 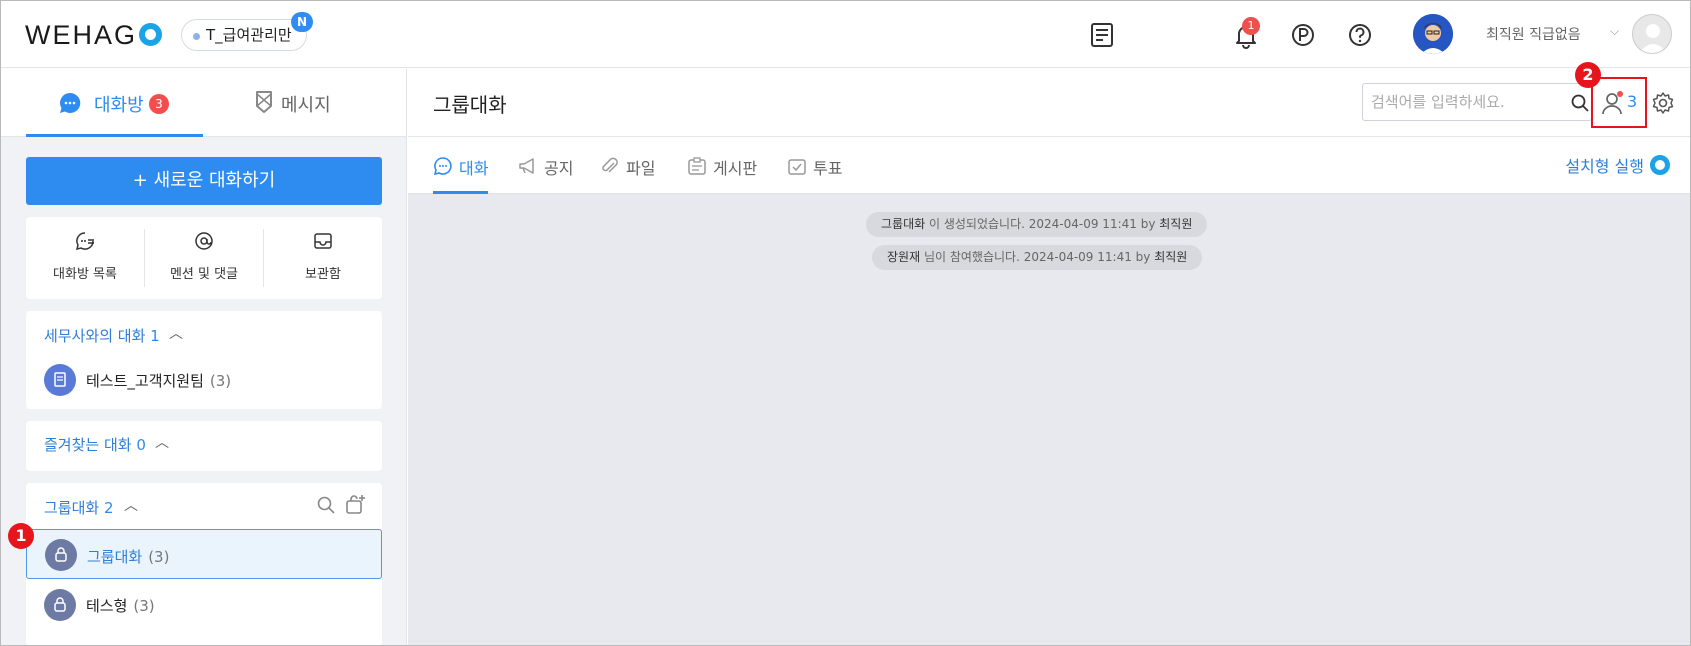 I want to click on page-title: 그룹대화, so click(x=470, y=105).